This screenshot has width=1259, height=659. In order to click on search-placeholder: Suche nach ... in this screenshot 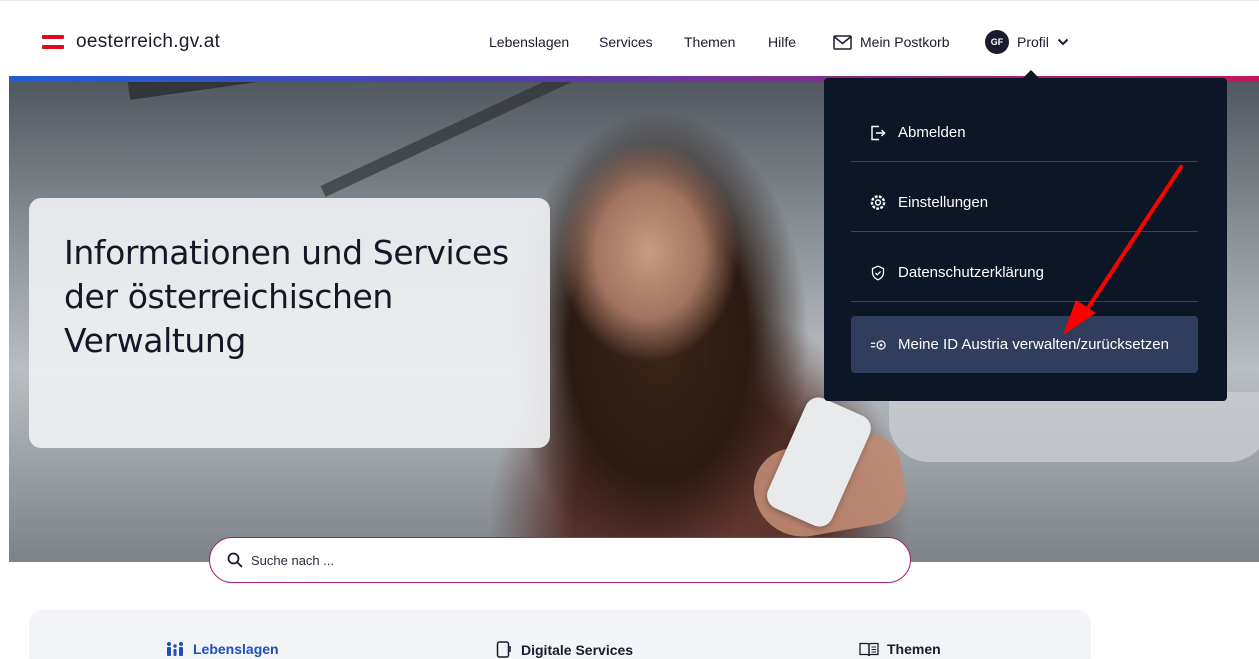, I will do `click(293, 560)`.